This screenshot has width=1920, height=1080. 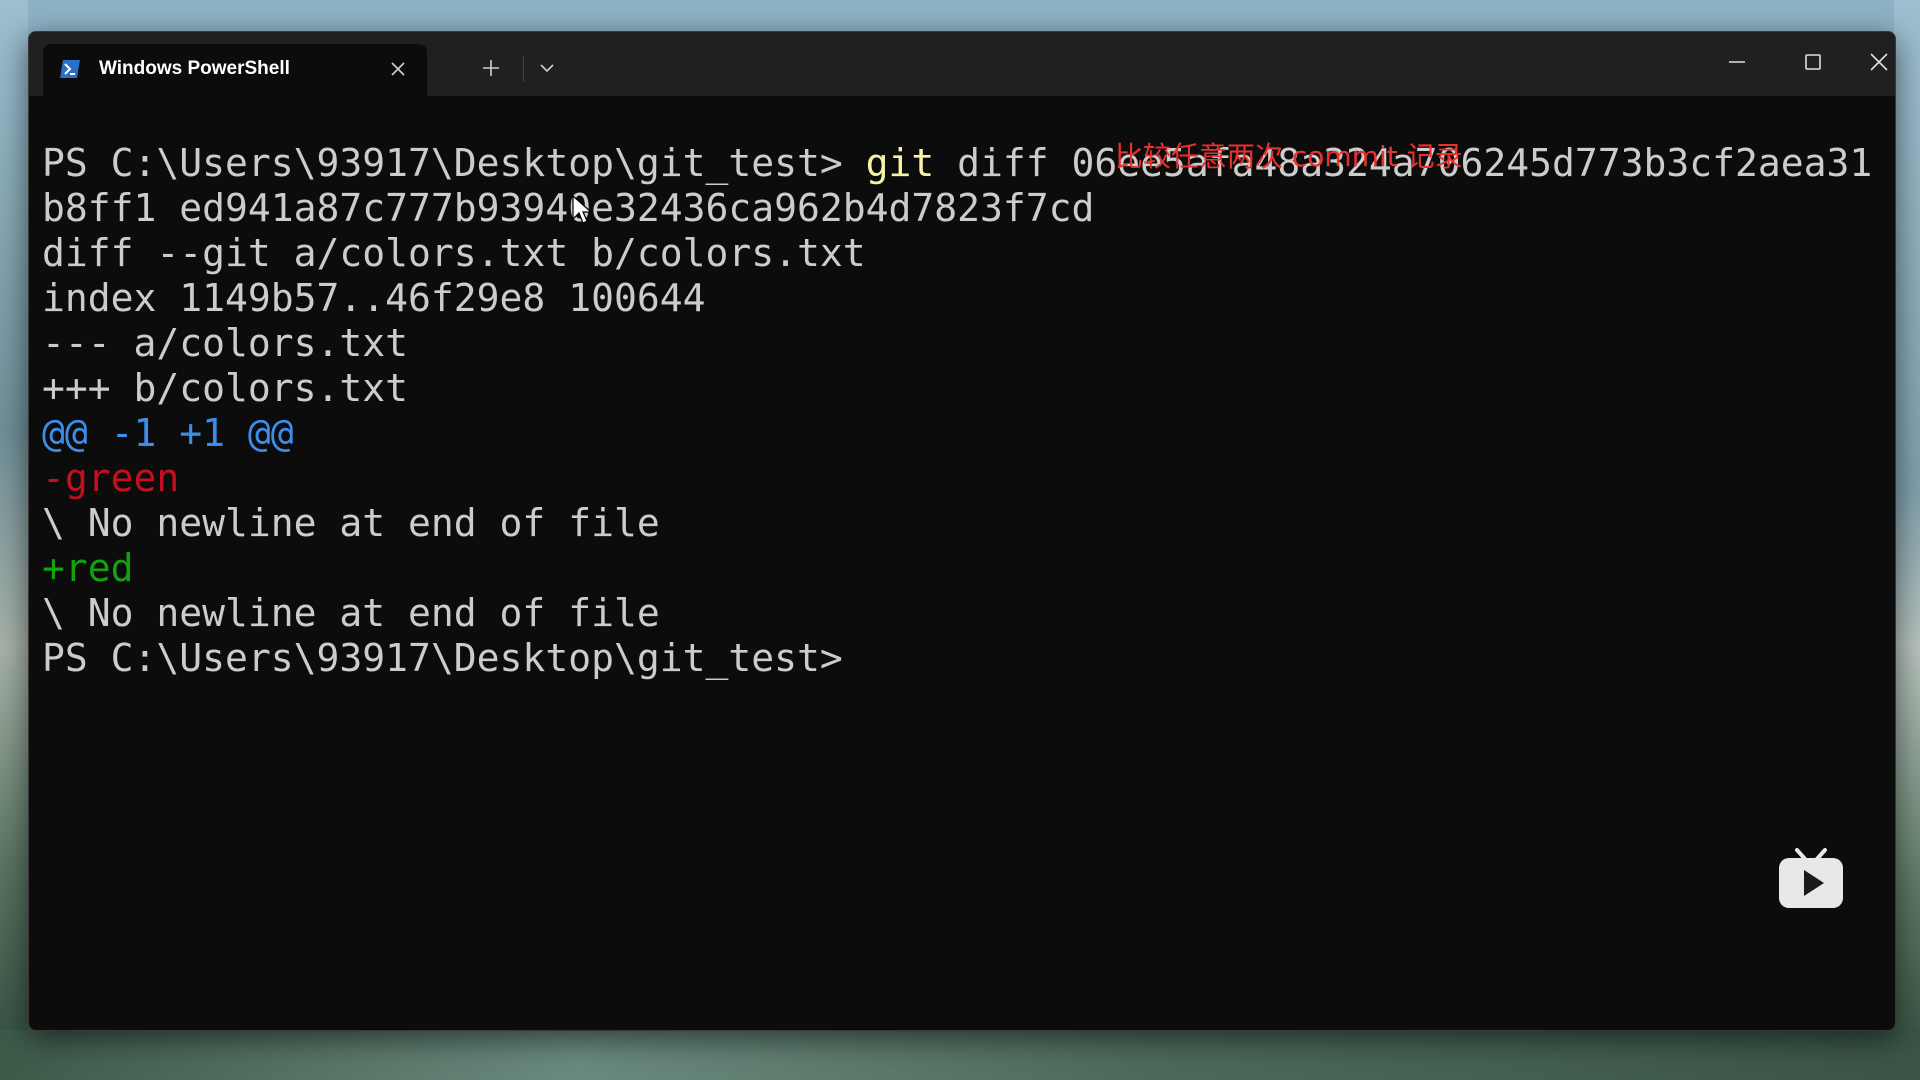 What do you see at coordinates (442, 658) in the screenshot?
I see `terminal-prompt: PS C:\Users\93917\Desktop\git_test>` at bounding box center [442, 658].